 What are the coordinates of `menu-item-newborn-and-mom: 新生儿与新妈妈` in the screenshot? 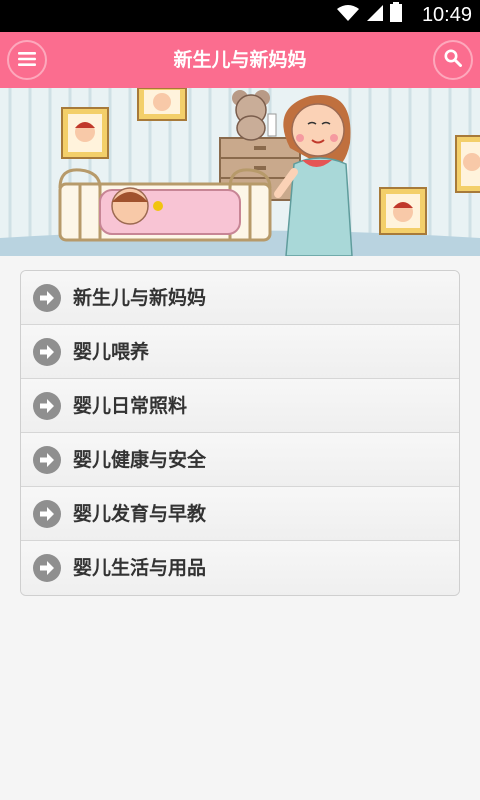 It's located at (240, 298).